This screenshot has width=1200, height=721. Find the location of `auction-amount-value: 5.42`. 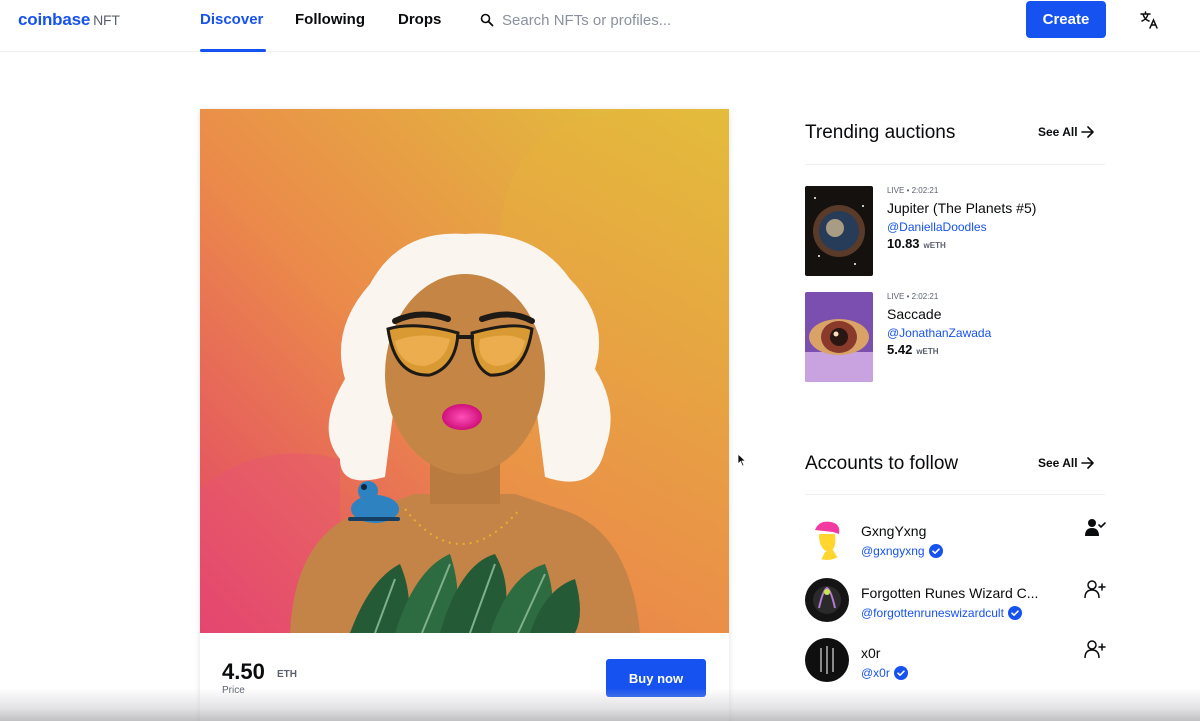

auction-amount-value: 5.42 is located at coordinates (900, 349).